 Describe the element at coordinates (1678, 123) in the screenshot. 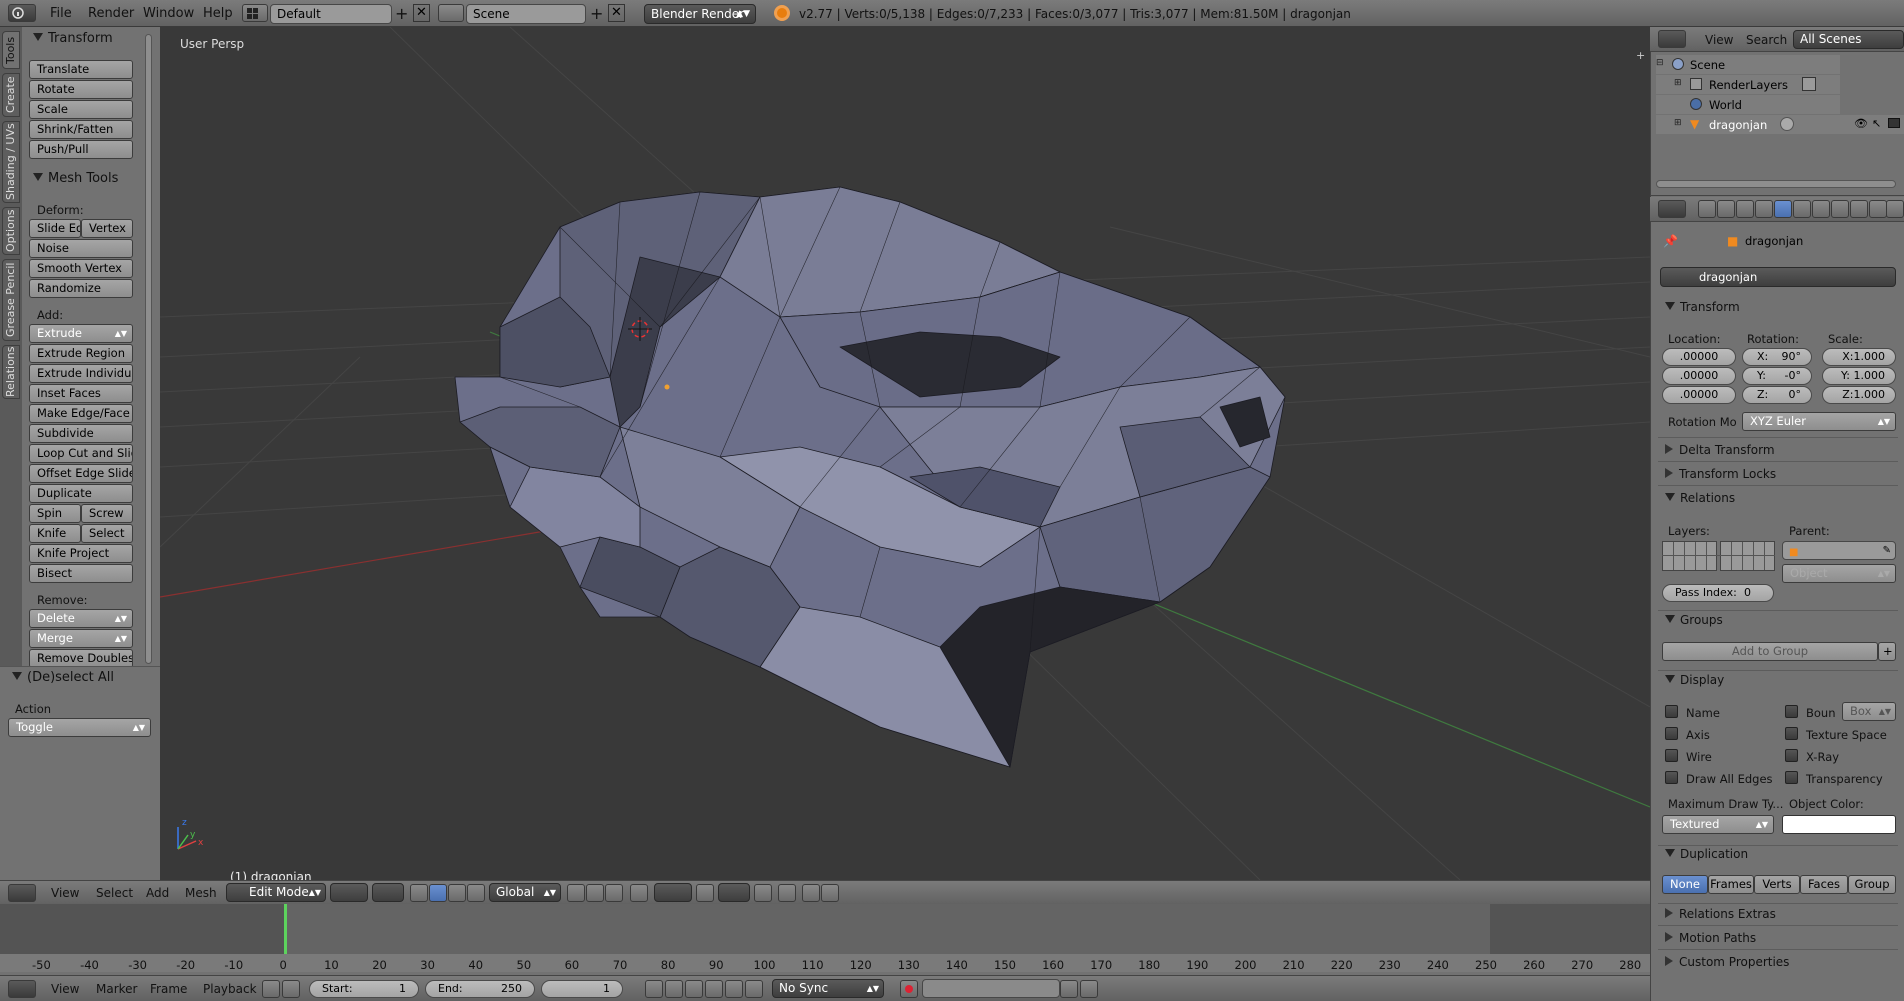

I see `expand-dragonjan-icon: ⊞` at that location.